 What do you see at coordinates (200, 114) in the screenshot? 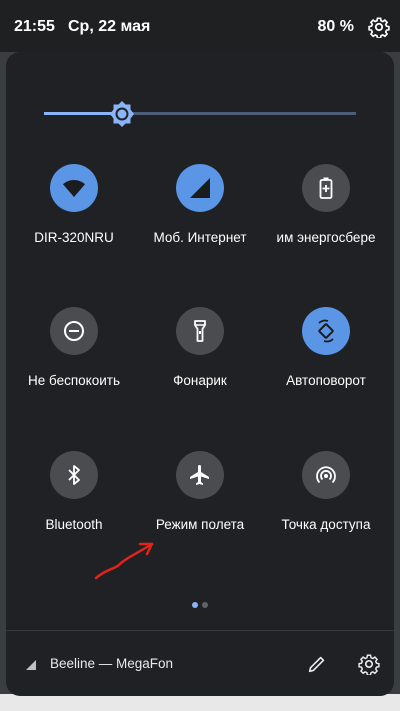
I see `brightness-slider` at bounding box center [200, 114].